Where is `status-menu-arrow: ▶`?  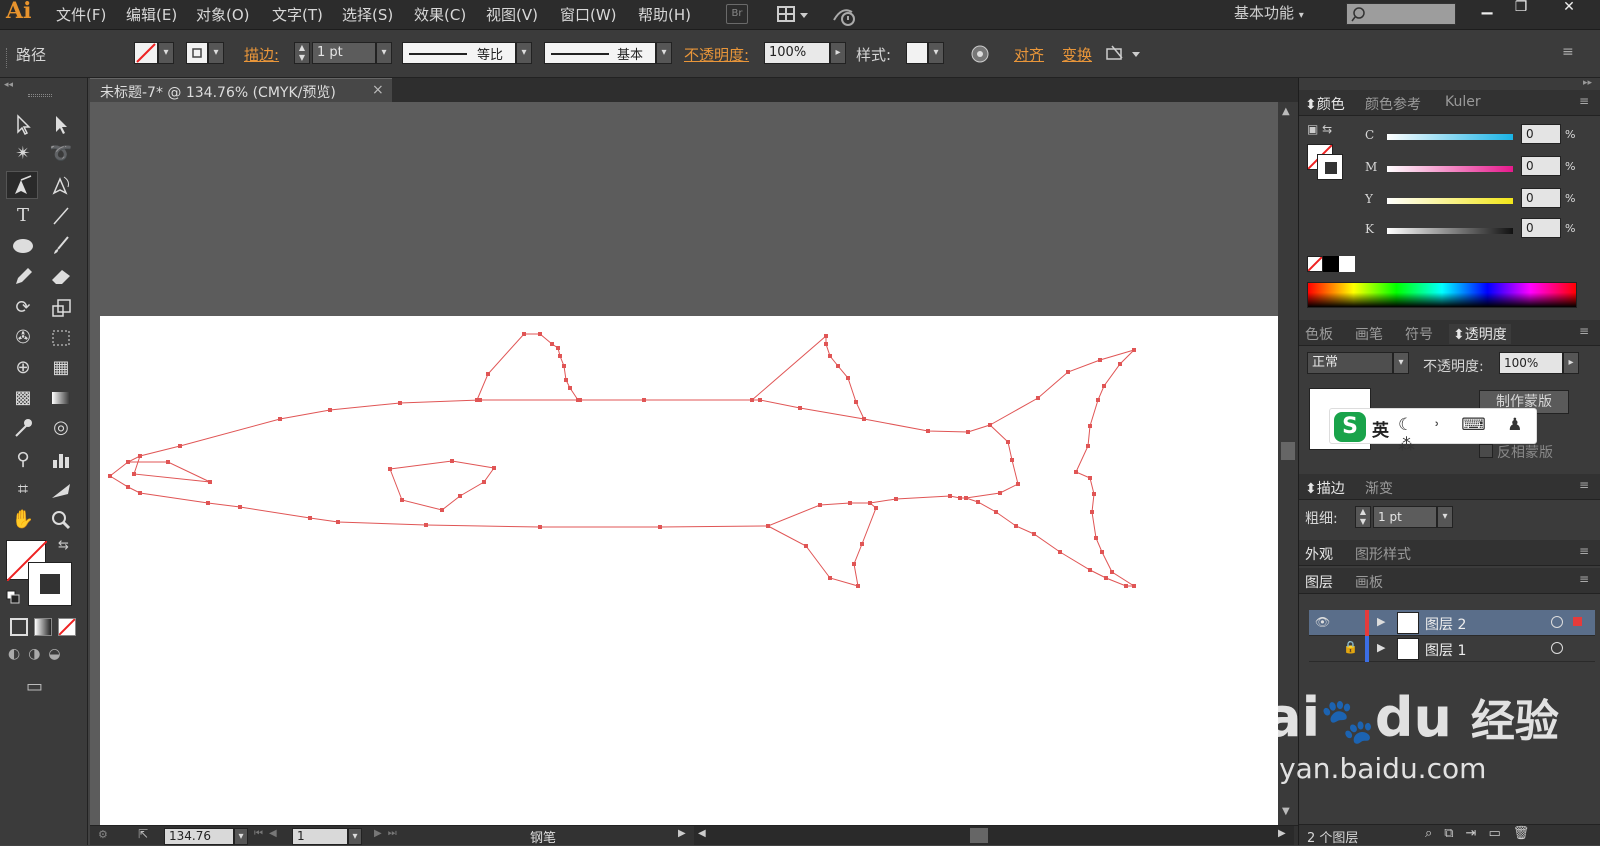 status-menu-arrow: ▶ is located at coordinates (682, 833).